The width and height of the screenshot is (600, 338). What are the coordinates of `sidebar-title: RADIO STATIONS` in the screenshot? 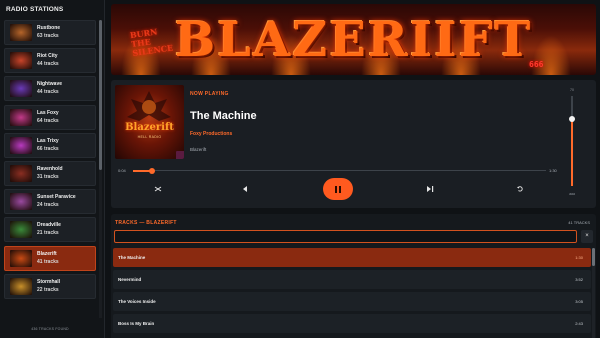 It's located at (35, 9).